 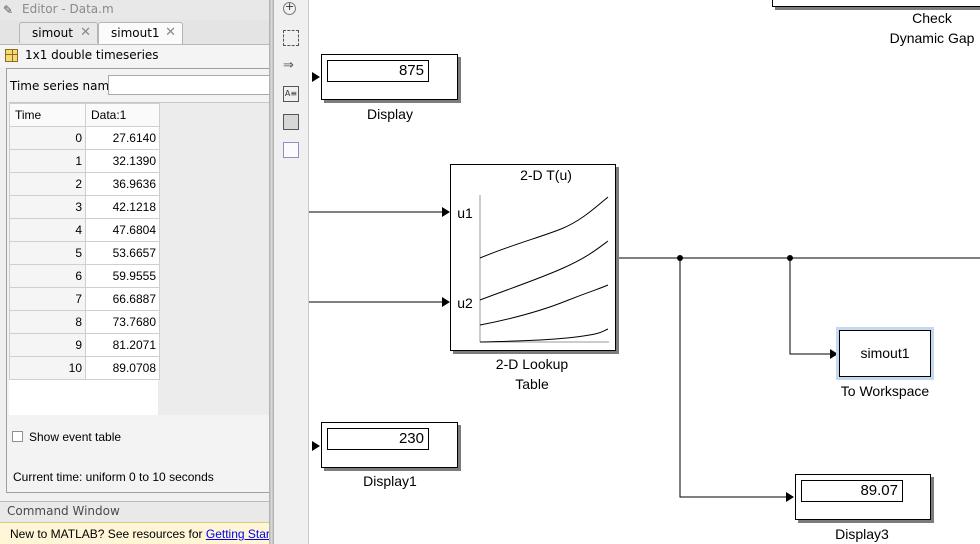 What do you see at coordinates (47, 368) in the screenshot?
I see `time-cell: 10` at bounding box center [47, 368].